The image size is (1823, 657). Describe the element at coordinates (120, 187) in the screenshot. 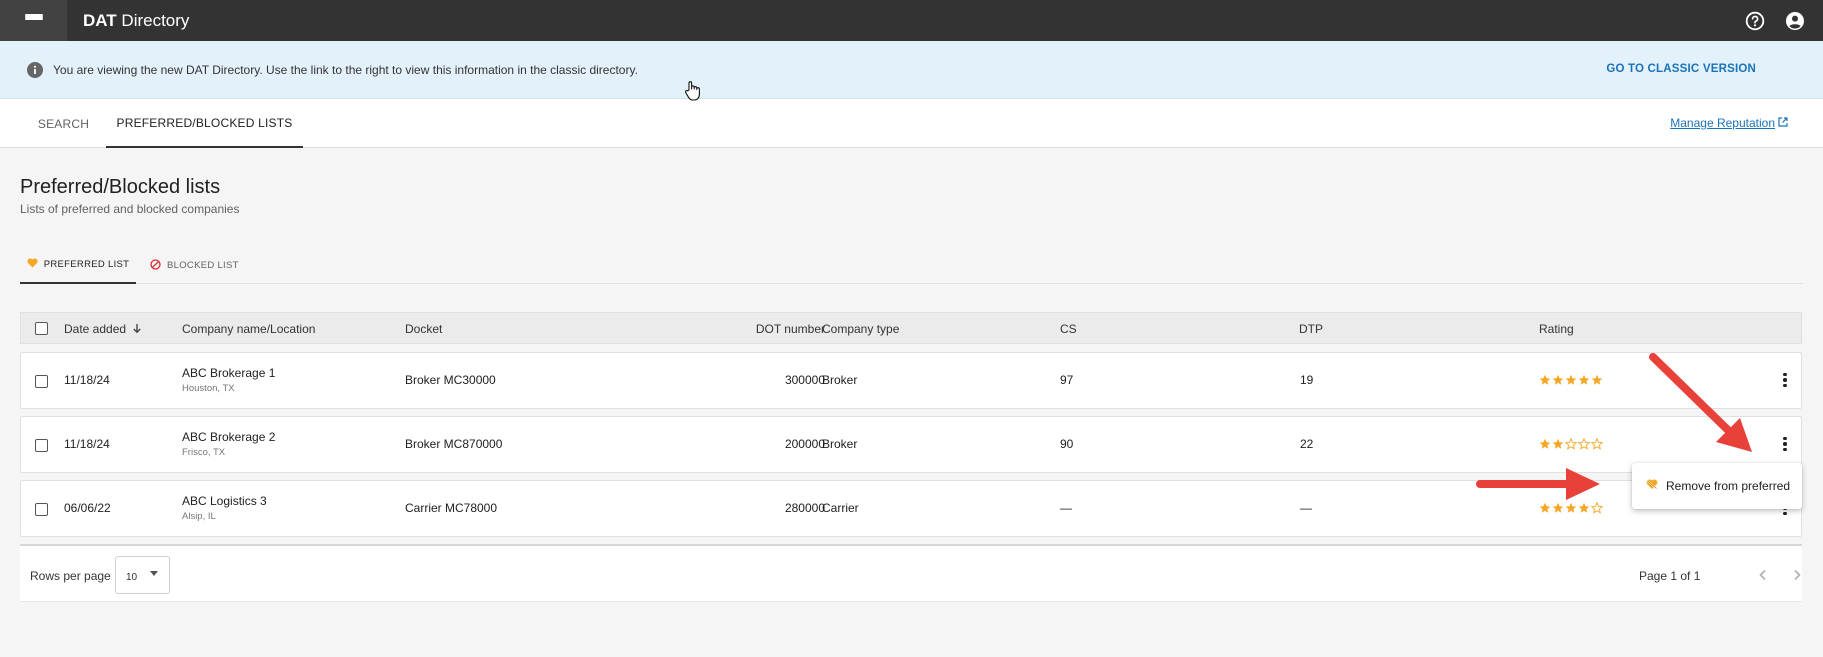

I see `page-title: Preferred/Blocked lists` at that location.